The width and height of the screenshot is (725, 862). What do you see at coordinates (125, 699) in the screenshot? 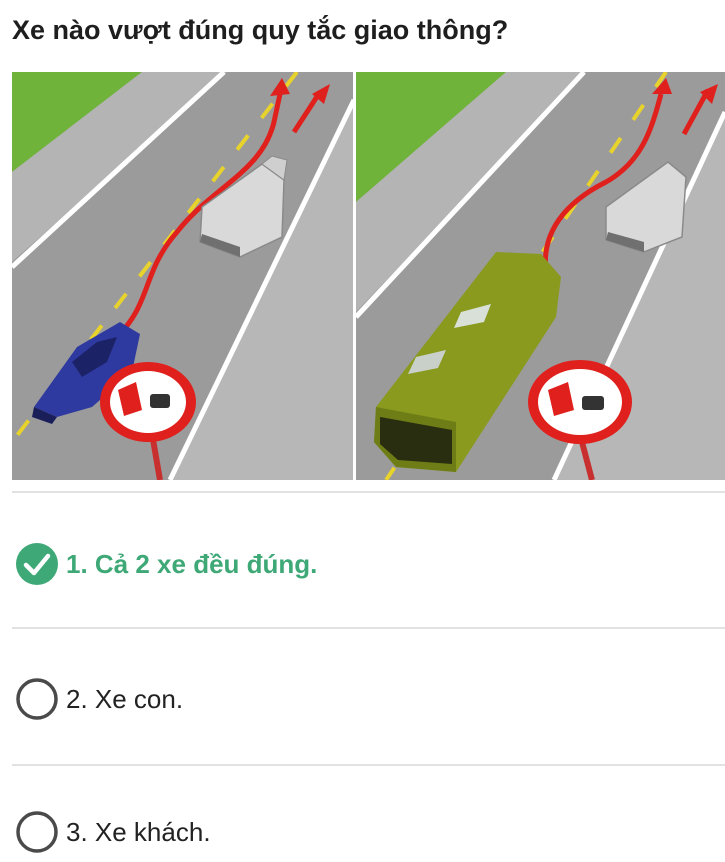
I see `answer-option-label: 2. Xe con.` at bounding box center [125, 699].